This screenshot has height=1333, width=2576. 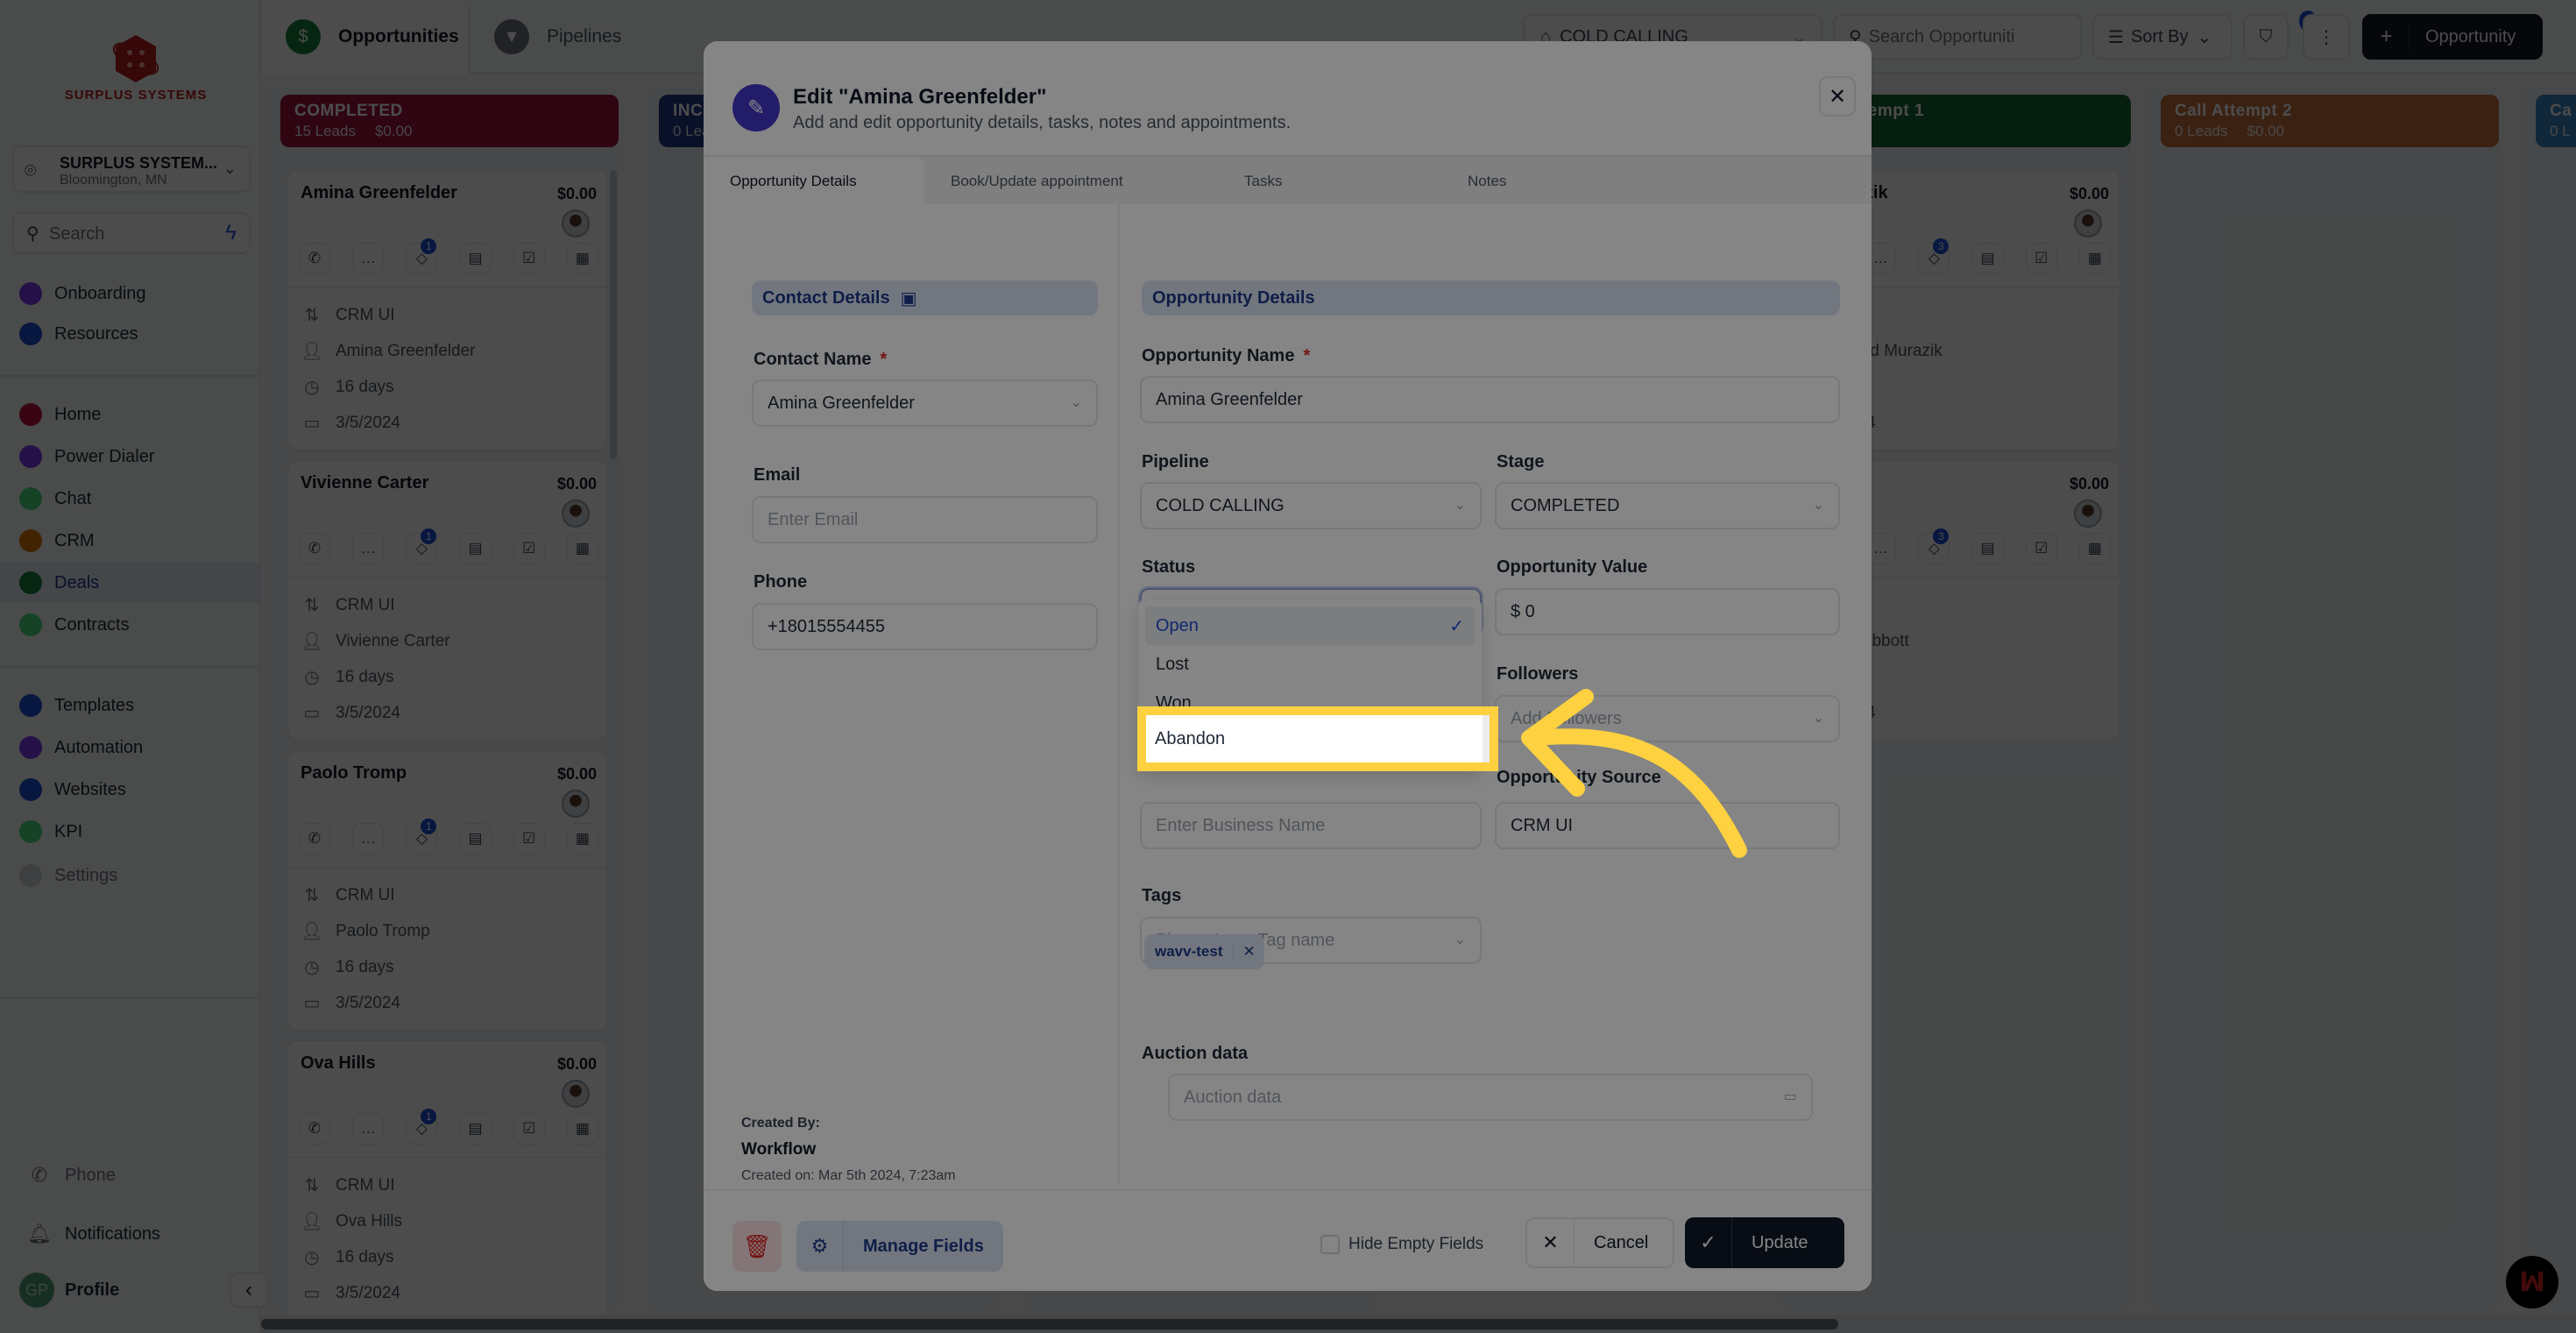 I want to click on status-option-abandon: Abandon, so click(x=1317, y=738).